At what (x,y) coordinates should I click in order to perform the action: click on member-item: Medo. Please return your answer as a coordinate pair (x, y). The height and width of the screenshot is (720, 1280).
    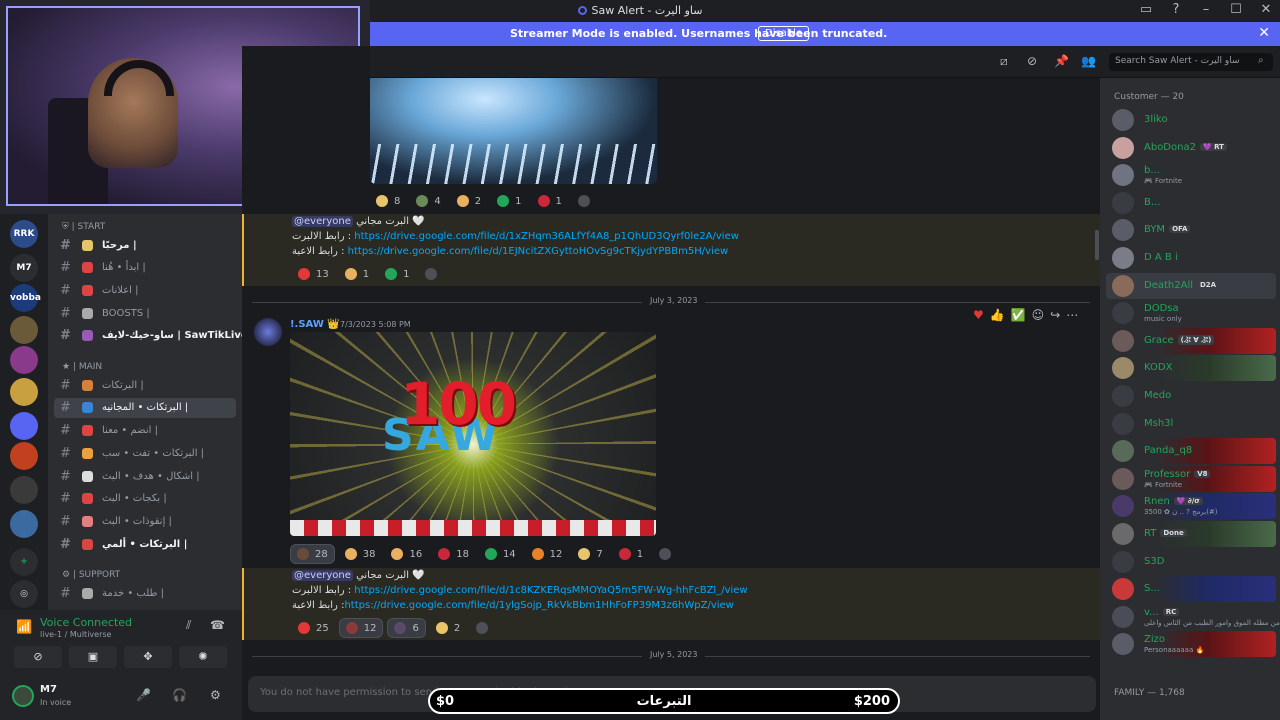
    Looking at the image, I should click on (1191, 396).